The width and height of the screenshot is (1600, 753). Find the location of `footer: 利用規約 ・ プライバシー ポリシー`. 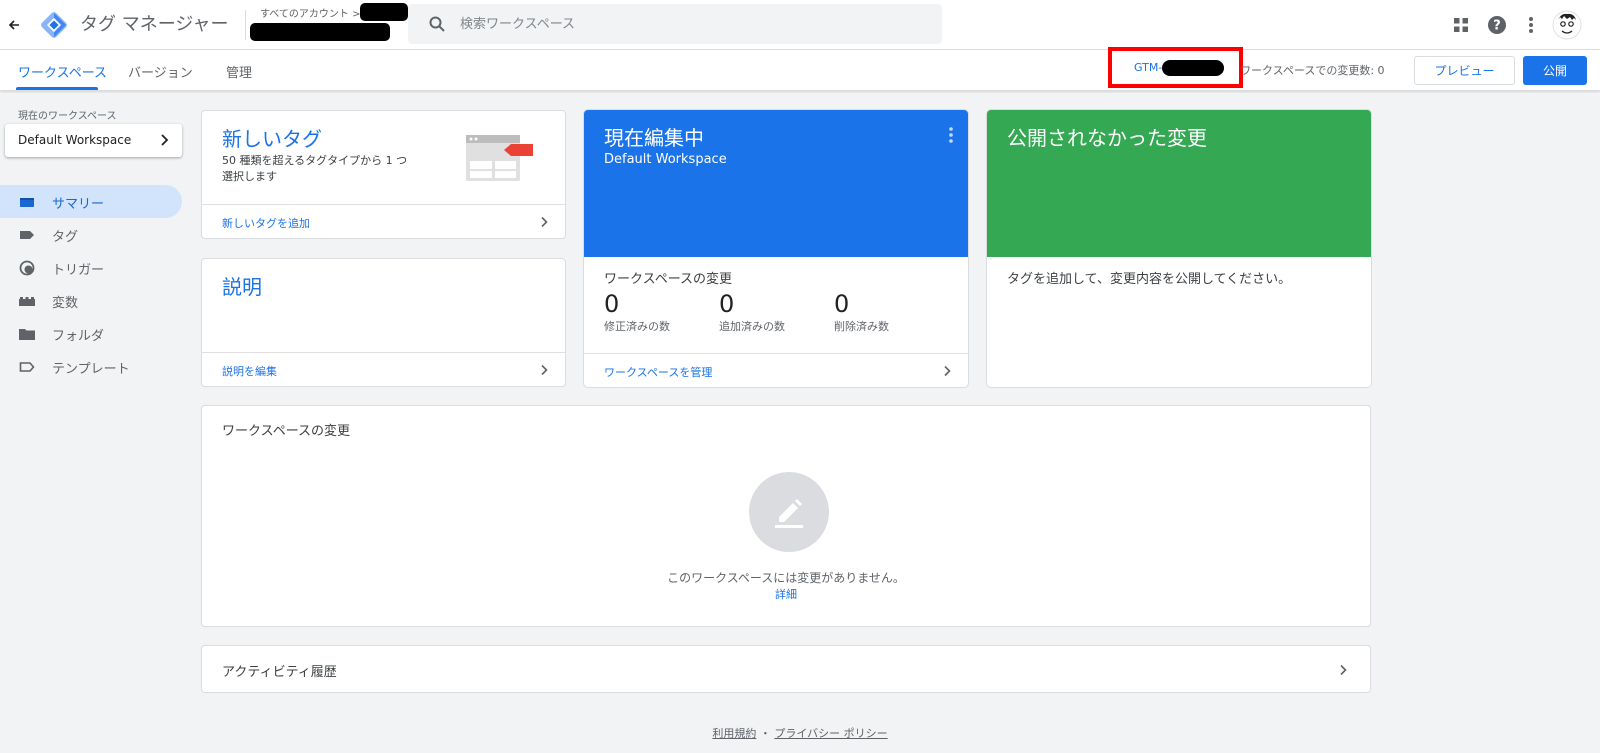

footer: 利用規約 ・ プライバシー ポリシー is located at coordinates (800, 733).